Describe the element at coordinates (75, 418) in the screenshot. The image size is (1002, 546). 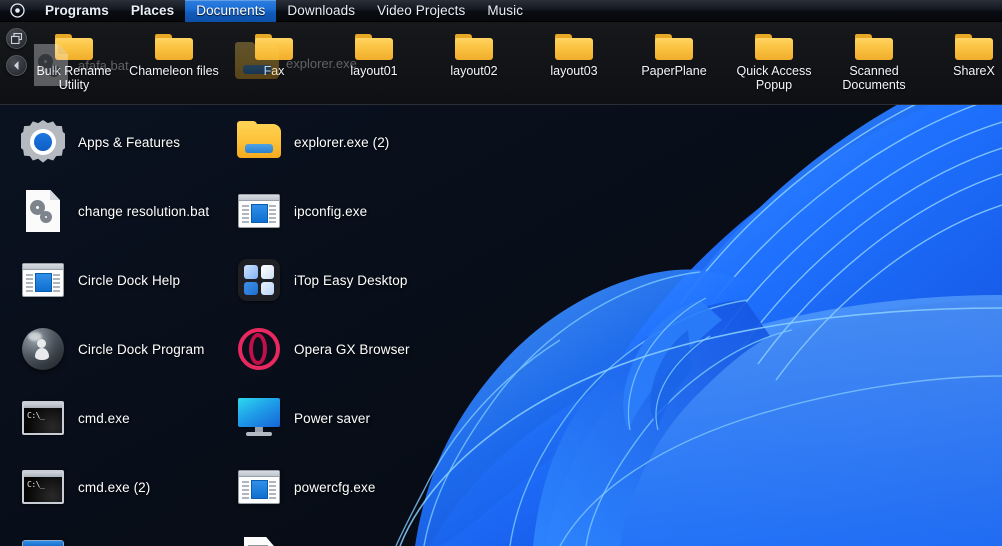
I see `desktop-item-cmd-exe: C:\_ cmd.exe` at that location.